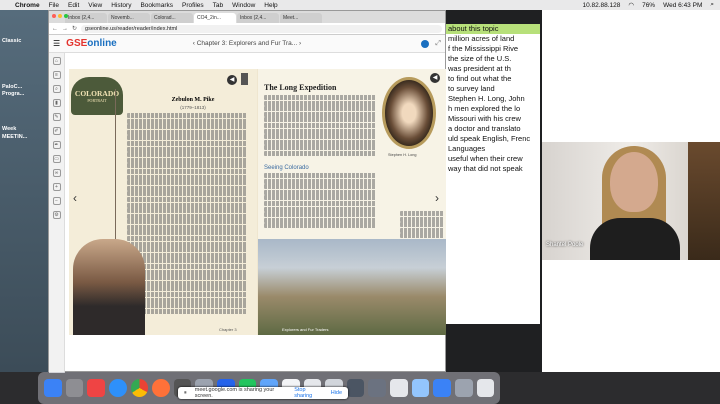 The height and width of the screenshot is (404, 720). I want to click on next-page-icon: ›, so click(437, 198).